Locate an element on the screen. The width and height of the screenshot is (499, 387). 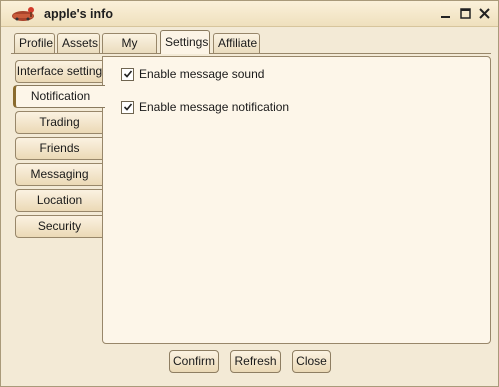
tab-settings: Settings is located at coordinates (185, 42).